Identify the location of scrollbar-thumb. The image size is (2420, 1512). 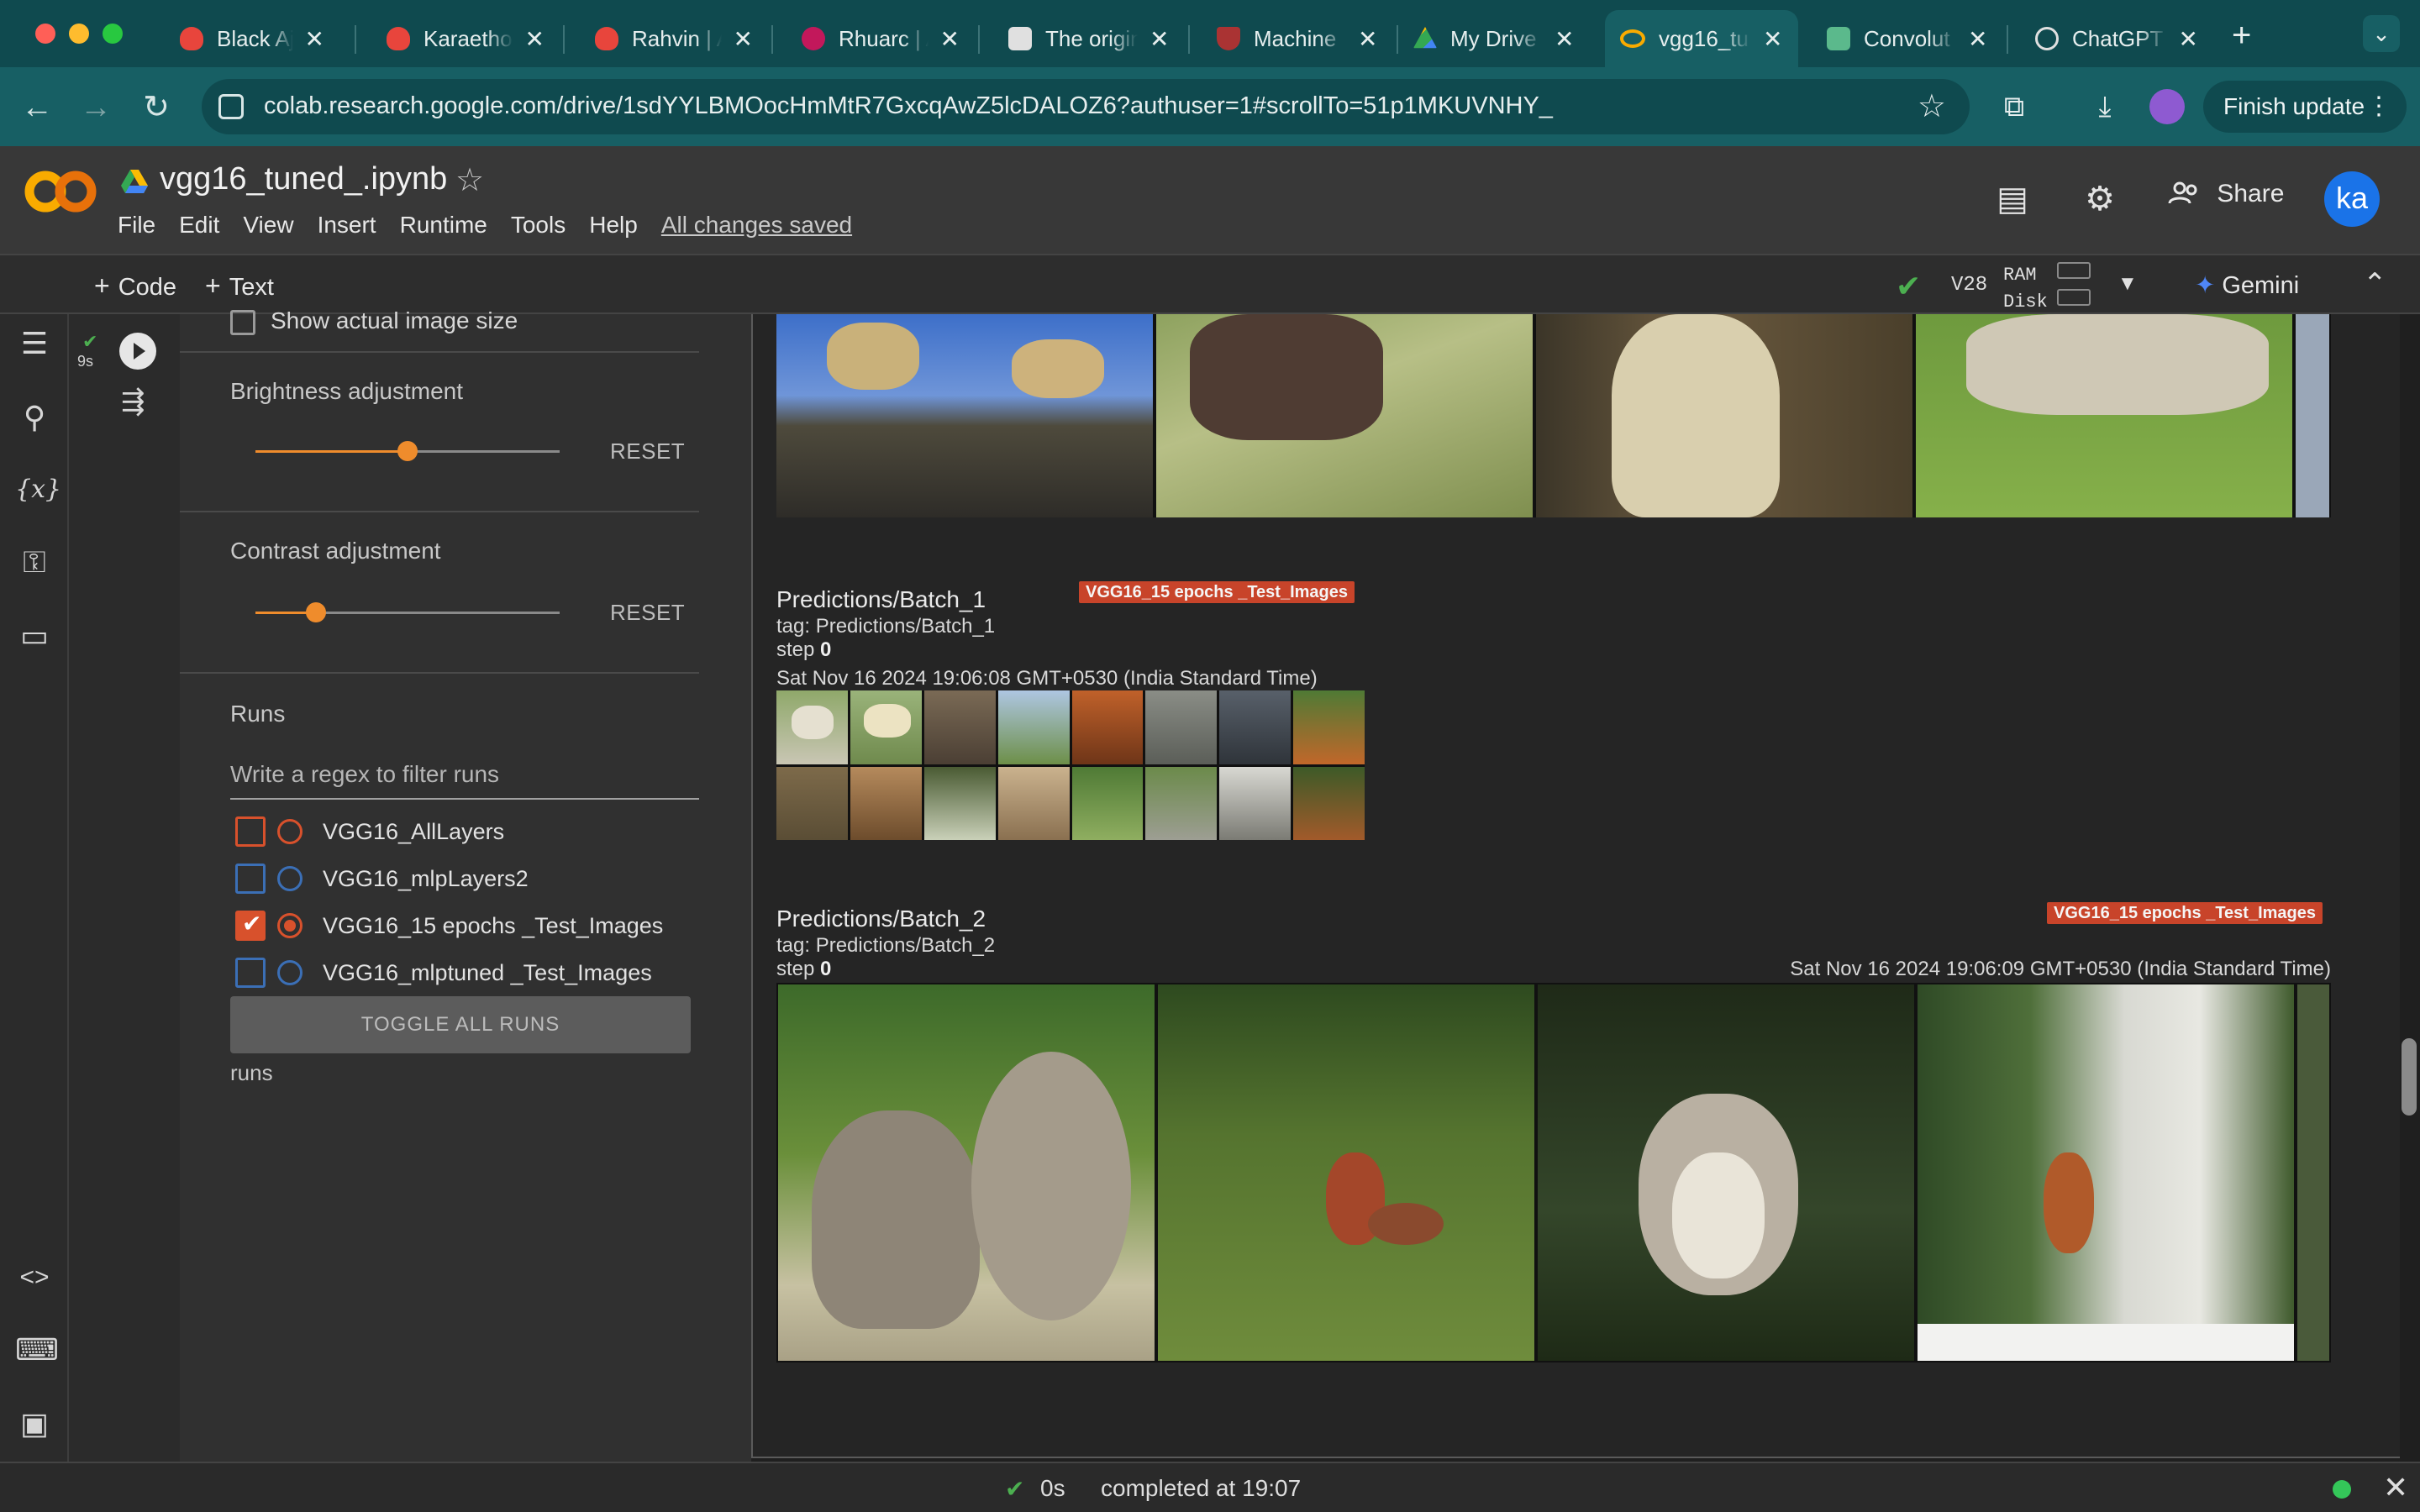
(2409, 1077).